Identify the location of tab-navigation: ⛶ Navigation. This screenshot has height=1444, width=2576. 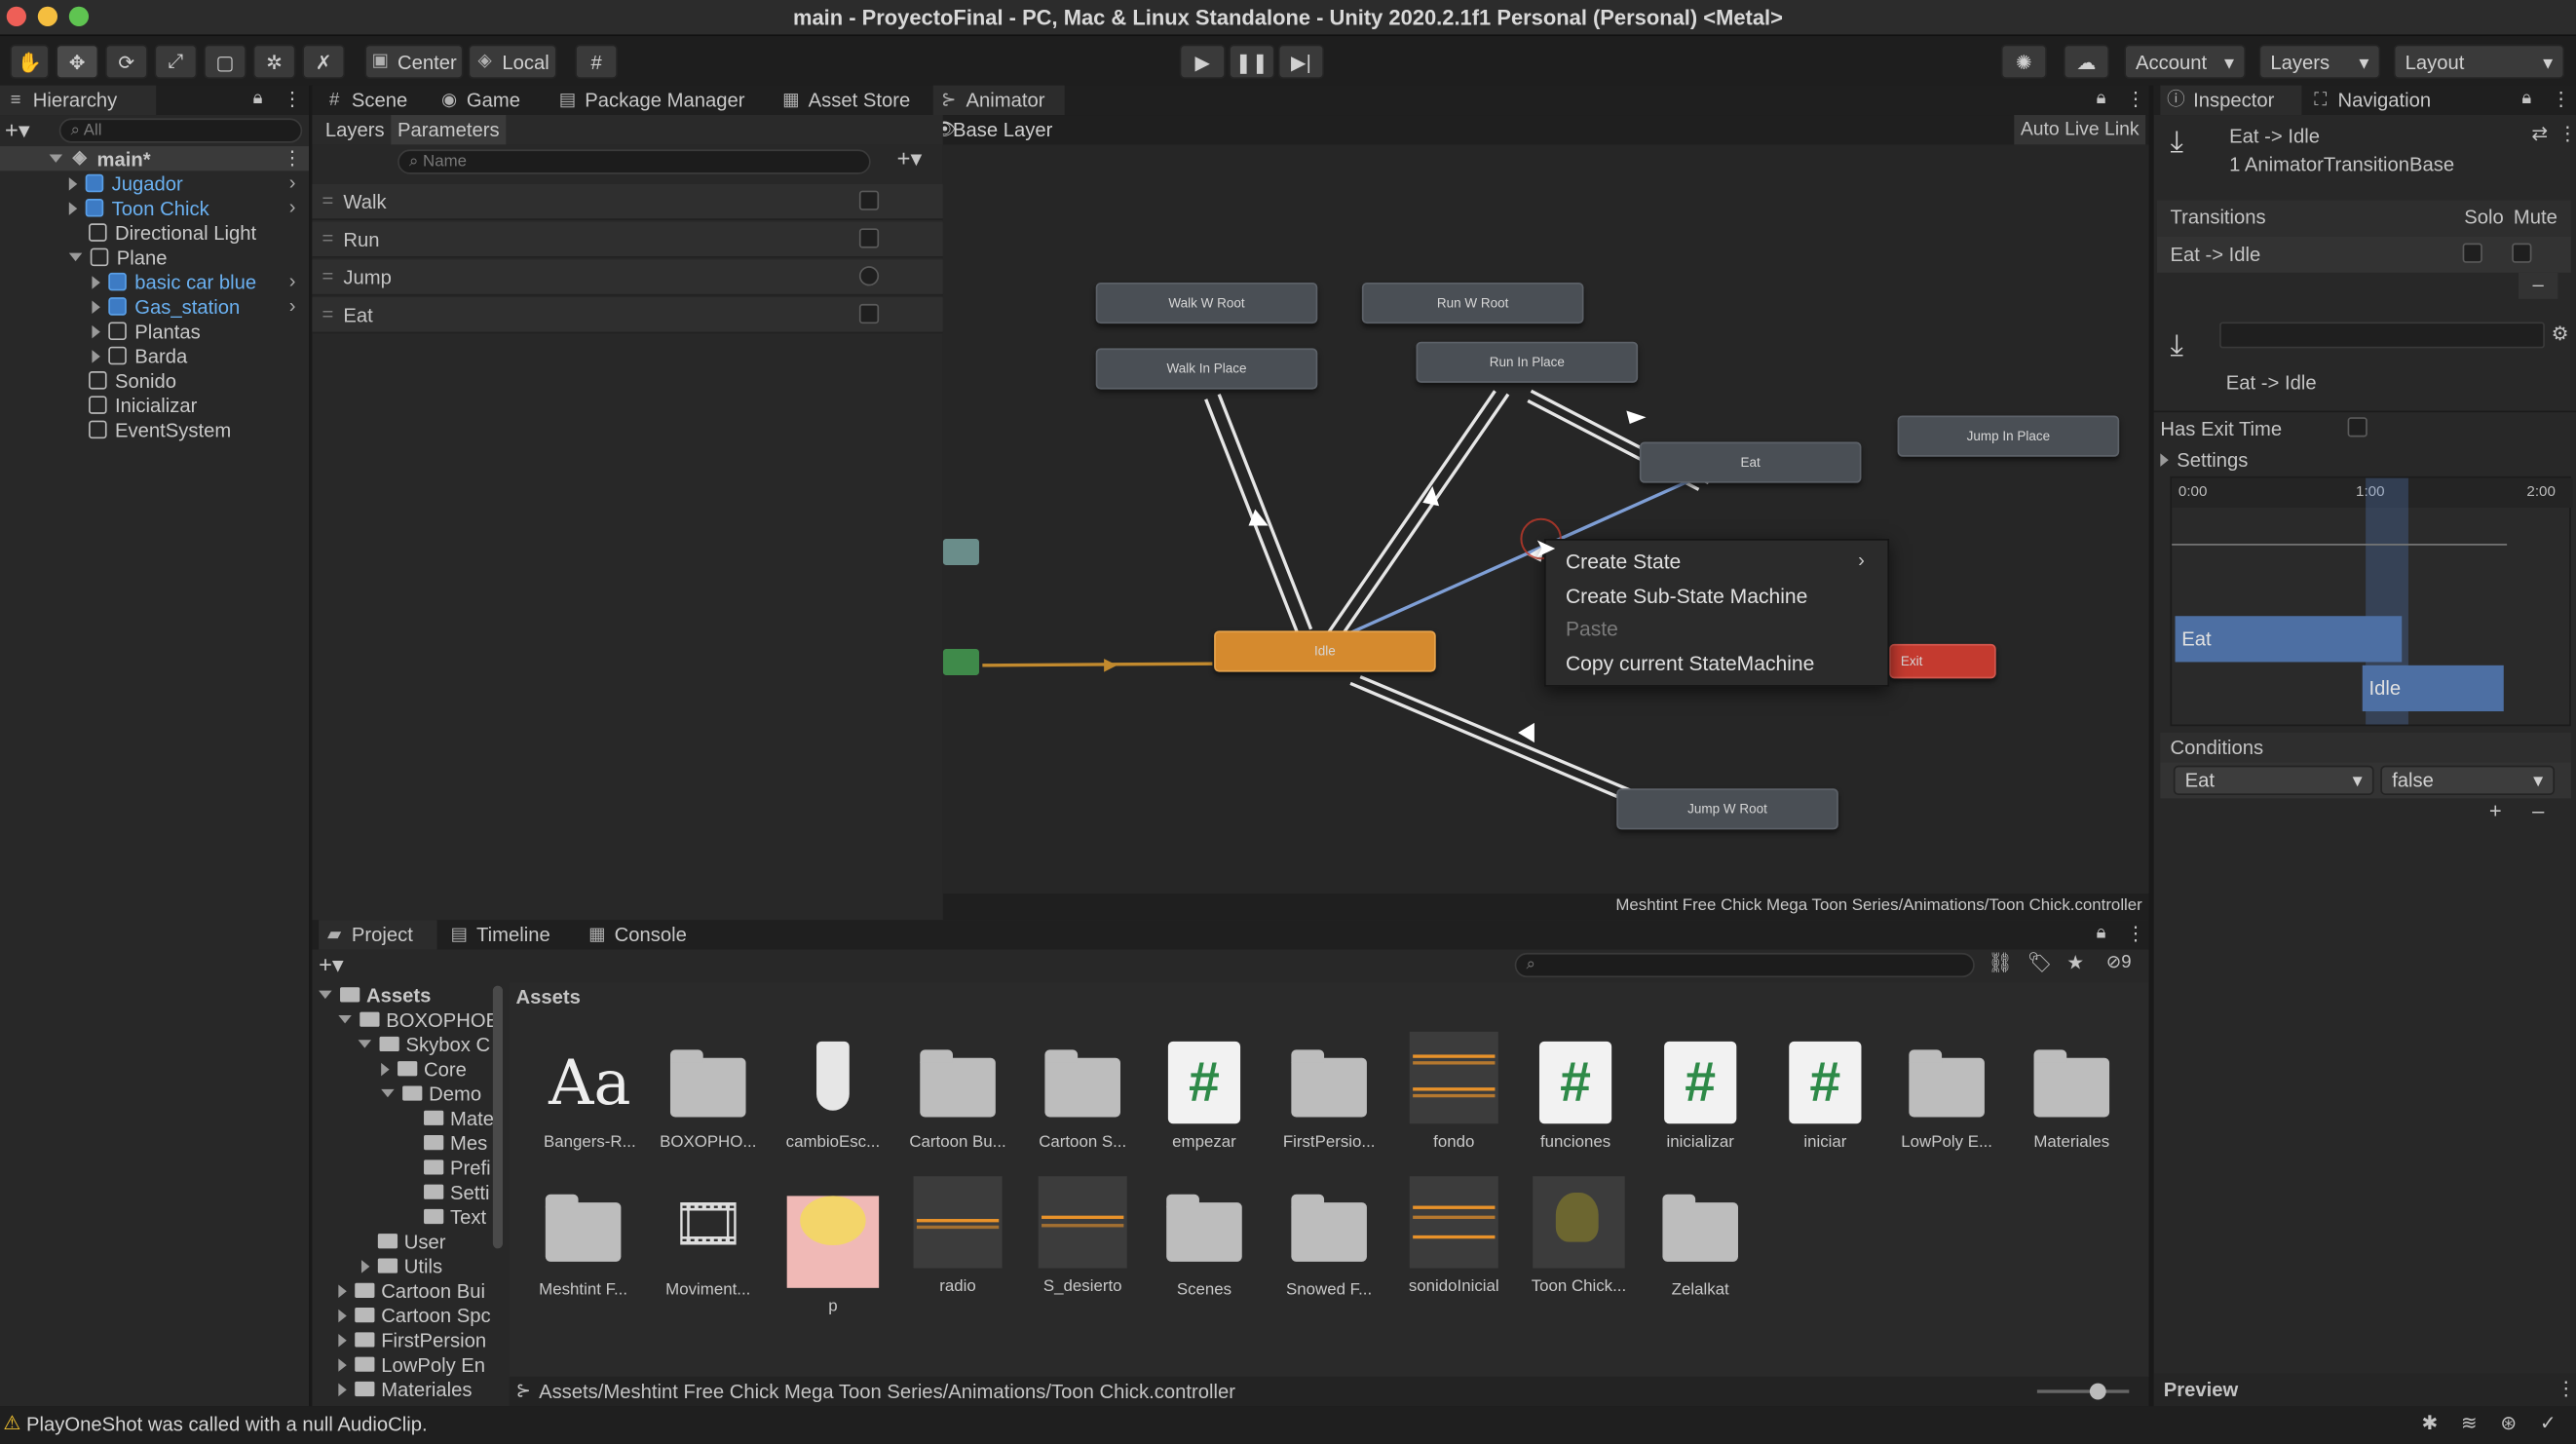
(2368, 101).